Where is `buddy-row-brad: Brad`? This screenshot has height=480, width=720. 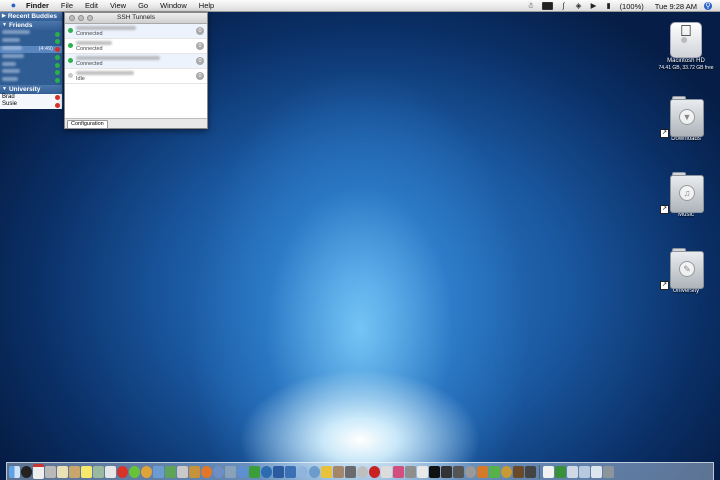 buddy-row-brad: Brad is located at coordinates (31, 97).